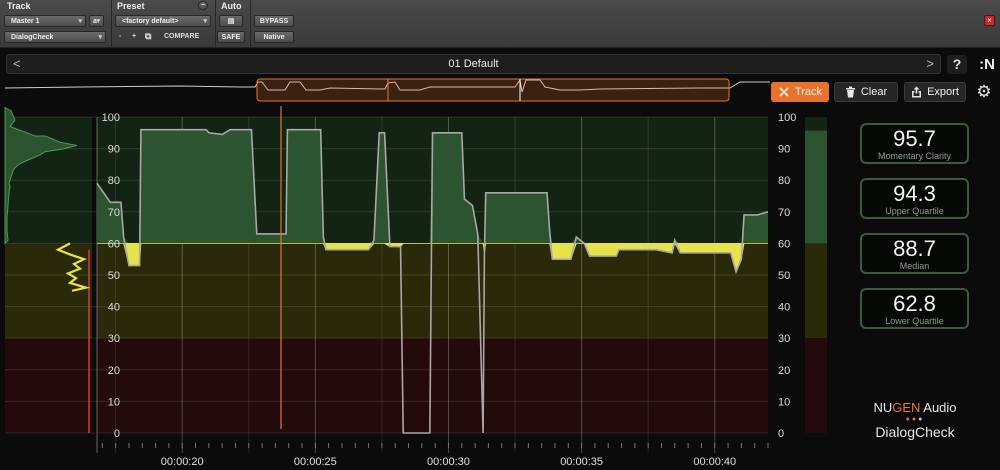 This screenshot has width=1000, height=470. I want to click on timeline-overview, so click(385, 91).